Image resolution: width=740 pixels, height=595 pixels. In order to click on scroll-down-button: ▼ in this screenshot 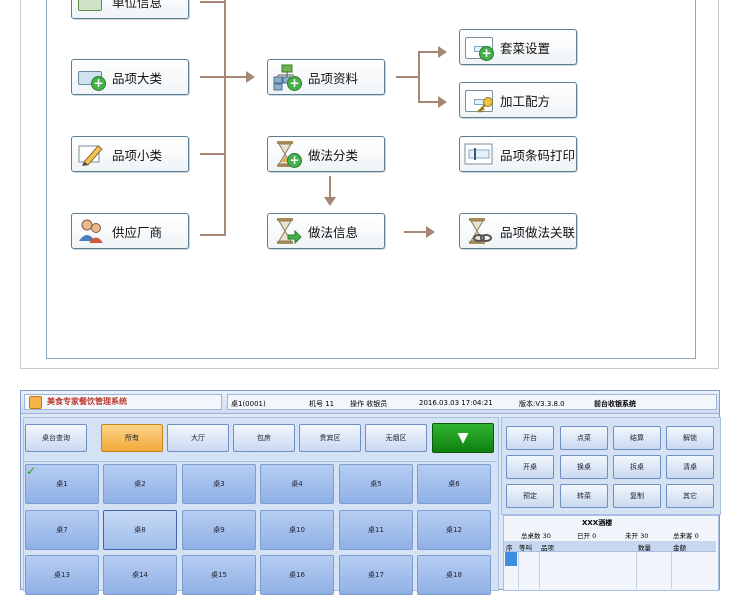, I will do `click(463, 438)`.